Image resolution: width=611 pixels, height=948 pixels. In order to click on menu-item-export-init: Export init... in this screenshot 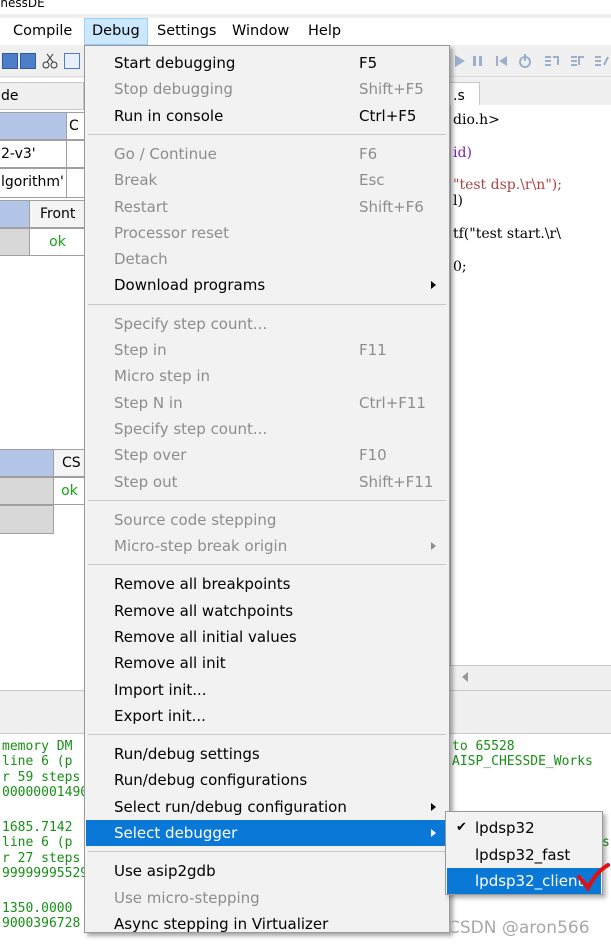, I will do `click(267, 716)`.